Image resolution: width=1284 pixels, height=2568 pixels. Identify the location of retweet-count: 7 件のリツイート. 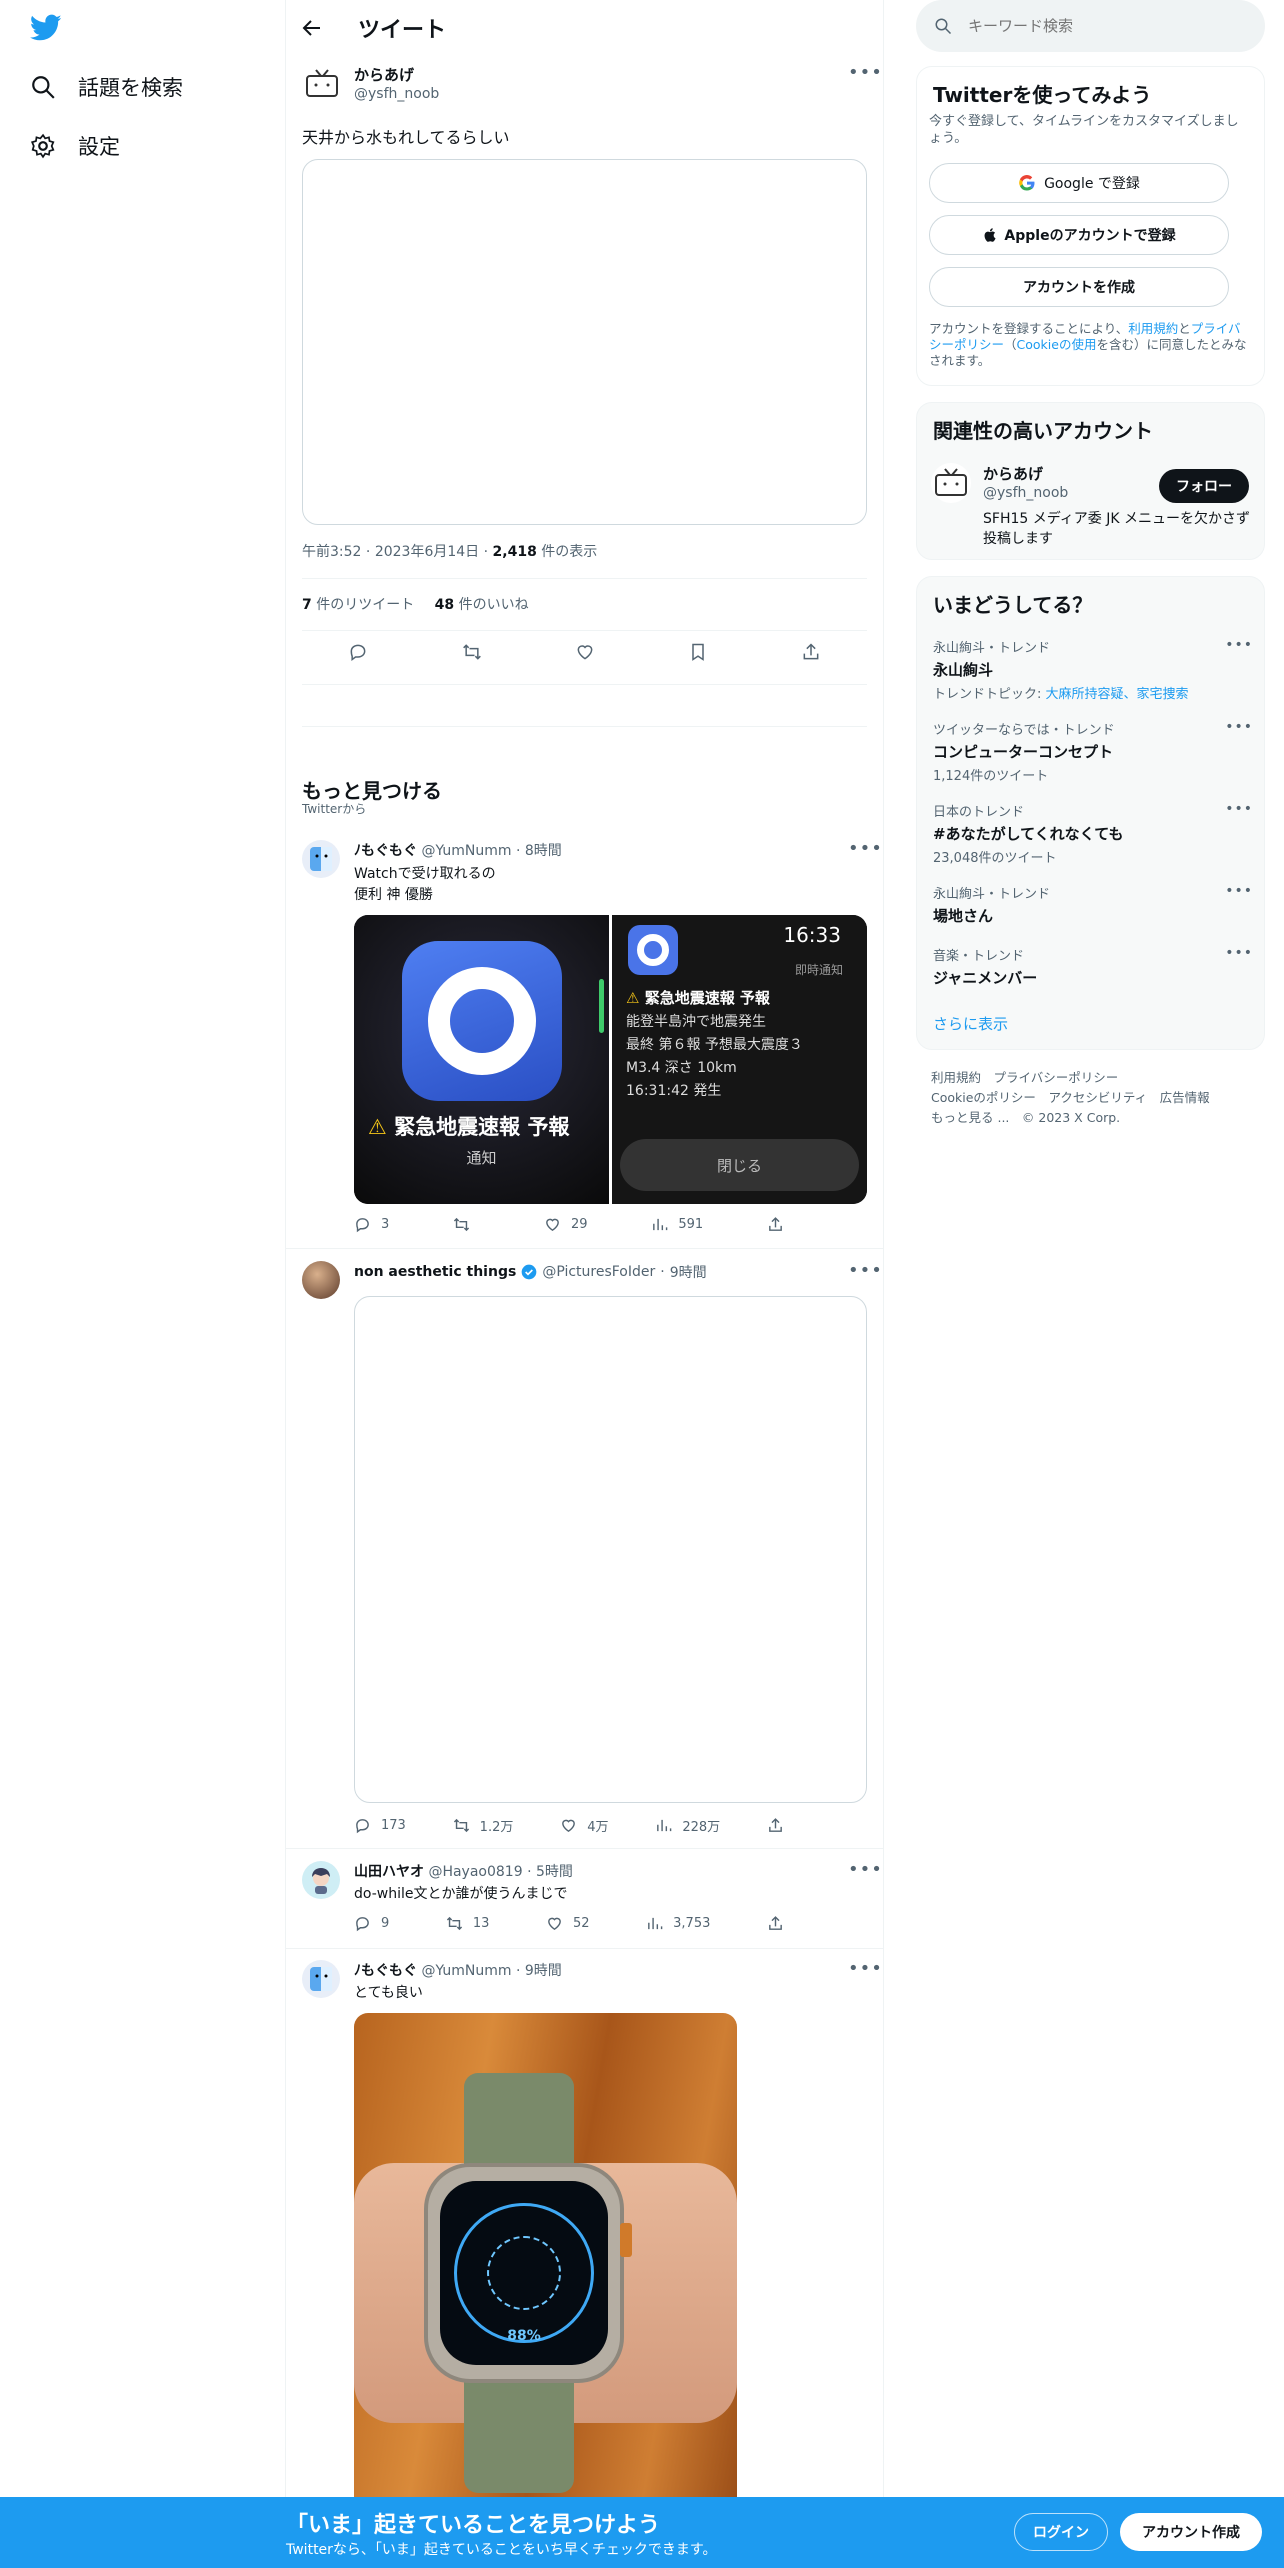
(358, 605).